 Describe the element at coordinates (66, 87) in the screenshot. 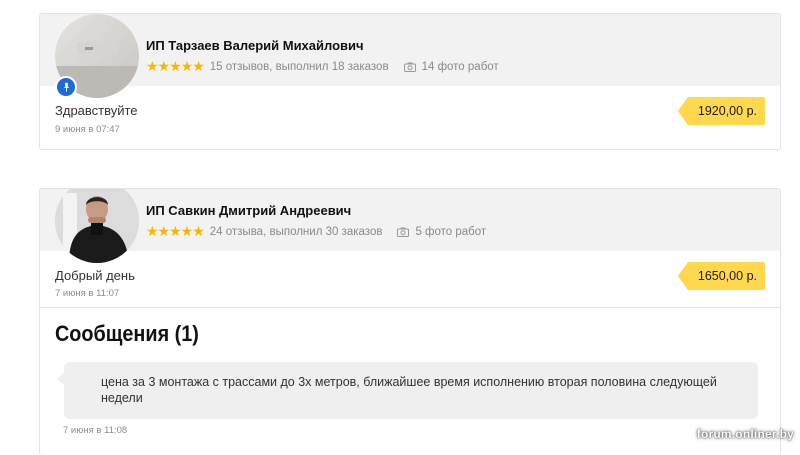

I see `pin-icon` at that location.